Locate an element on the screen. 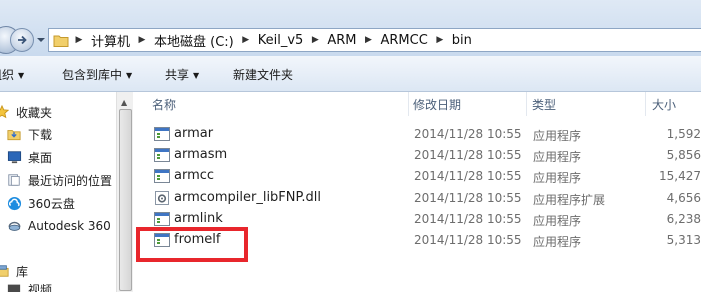 Image resolution: width=701 pixels, height=292 pixels. breadcrumb-armcc: ARMCC is located at coordinates (403, 40).